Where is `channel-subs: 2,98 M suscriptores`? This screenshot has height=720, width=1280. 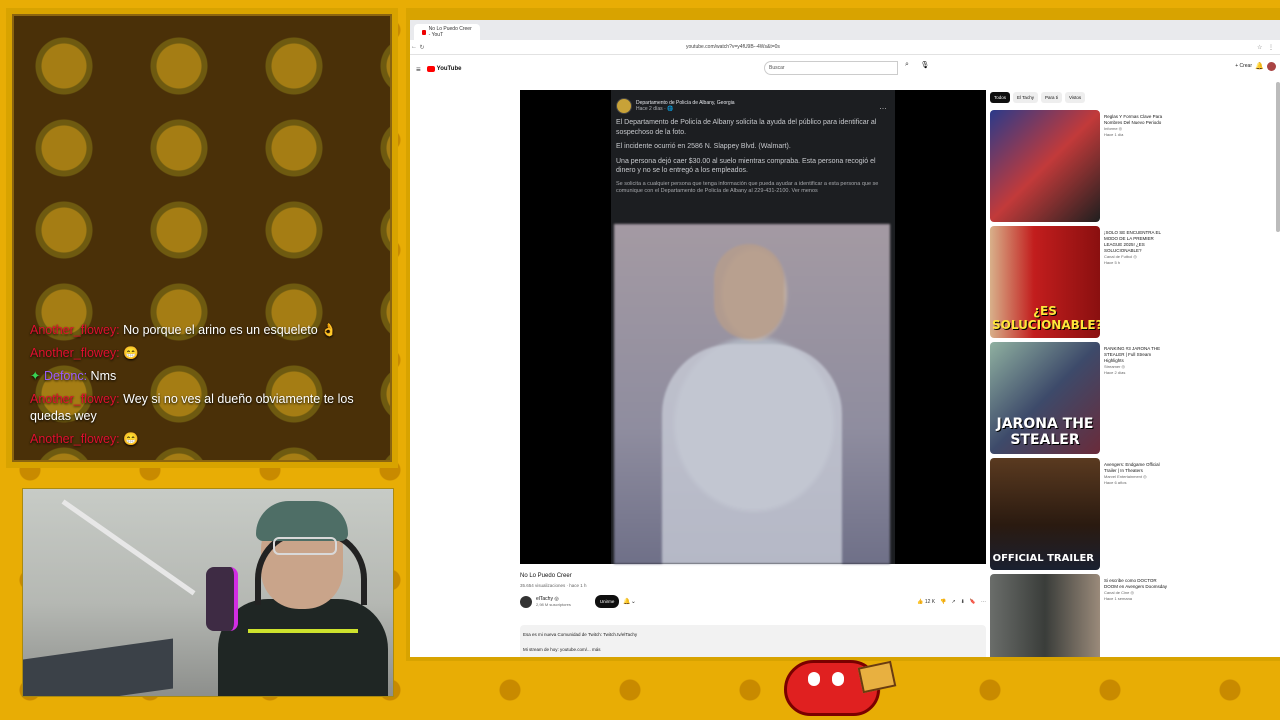
channel-subs: 2,98 M suscriptores is located at coordinates (553, 604).